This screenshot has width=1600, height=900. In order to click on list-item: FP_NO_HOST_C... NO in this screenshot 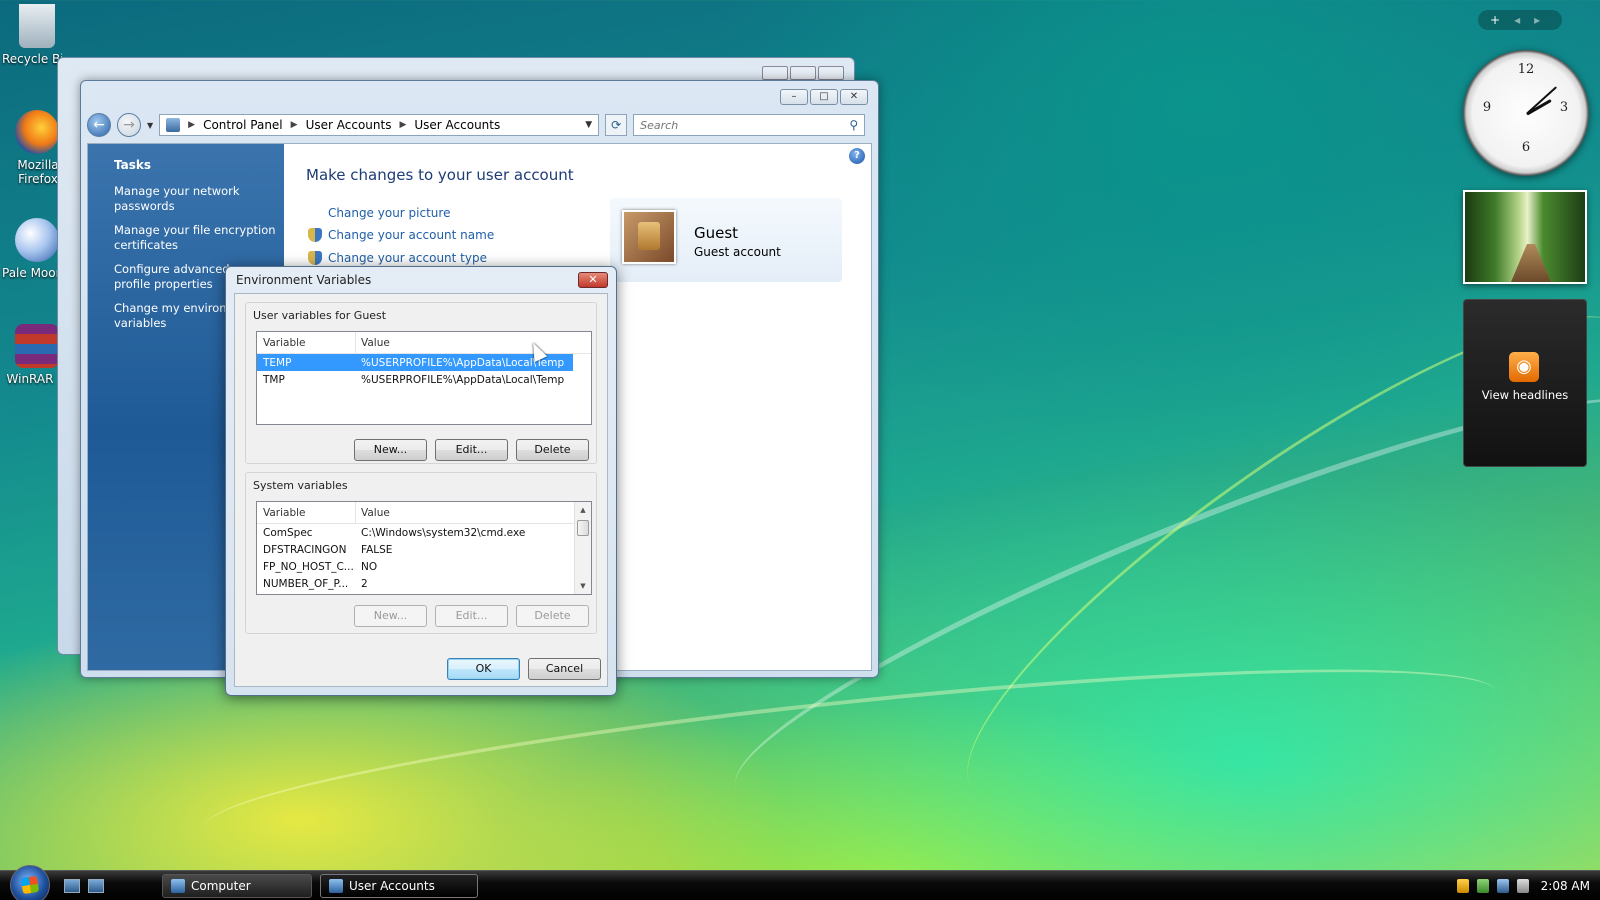, I will do `click(424, 566)`.